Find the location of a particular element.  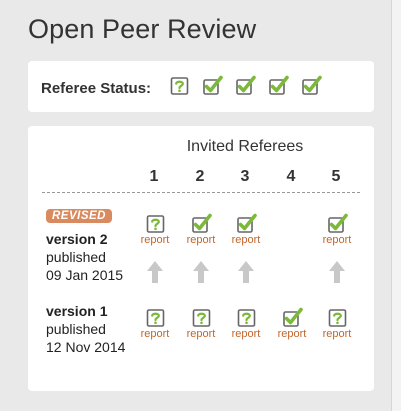

version-2-info: version 2 published 09 Jan 2015 is located at coordinates (84, 257).